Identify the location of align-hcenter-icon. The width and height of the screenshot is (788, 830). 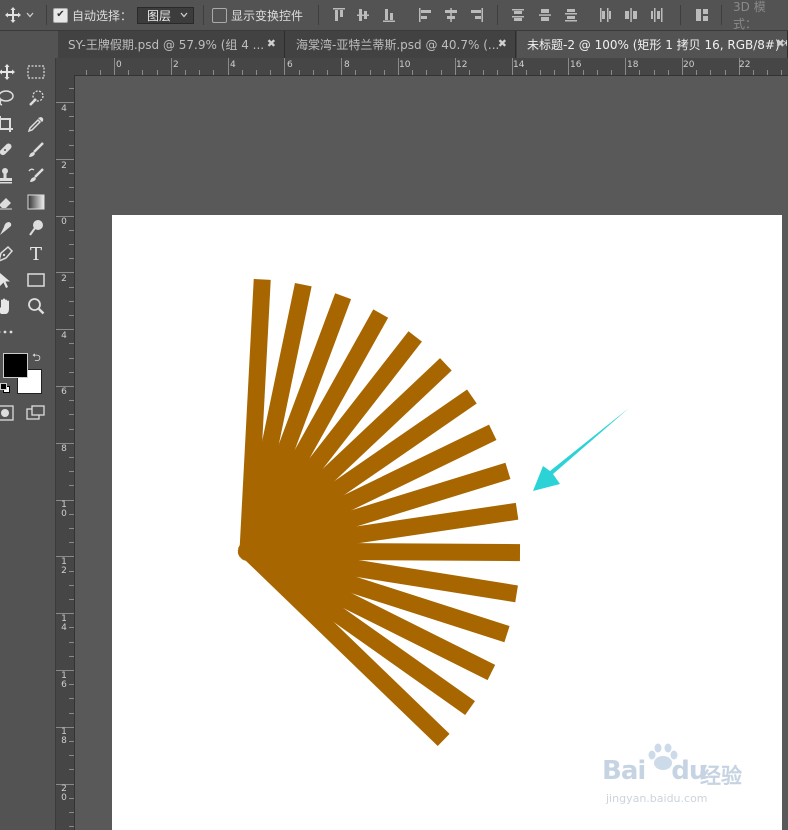
(451, 15).